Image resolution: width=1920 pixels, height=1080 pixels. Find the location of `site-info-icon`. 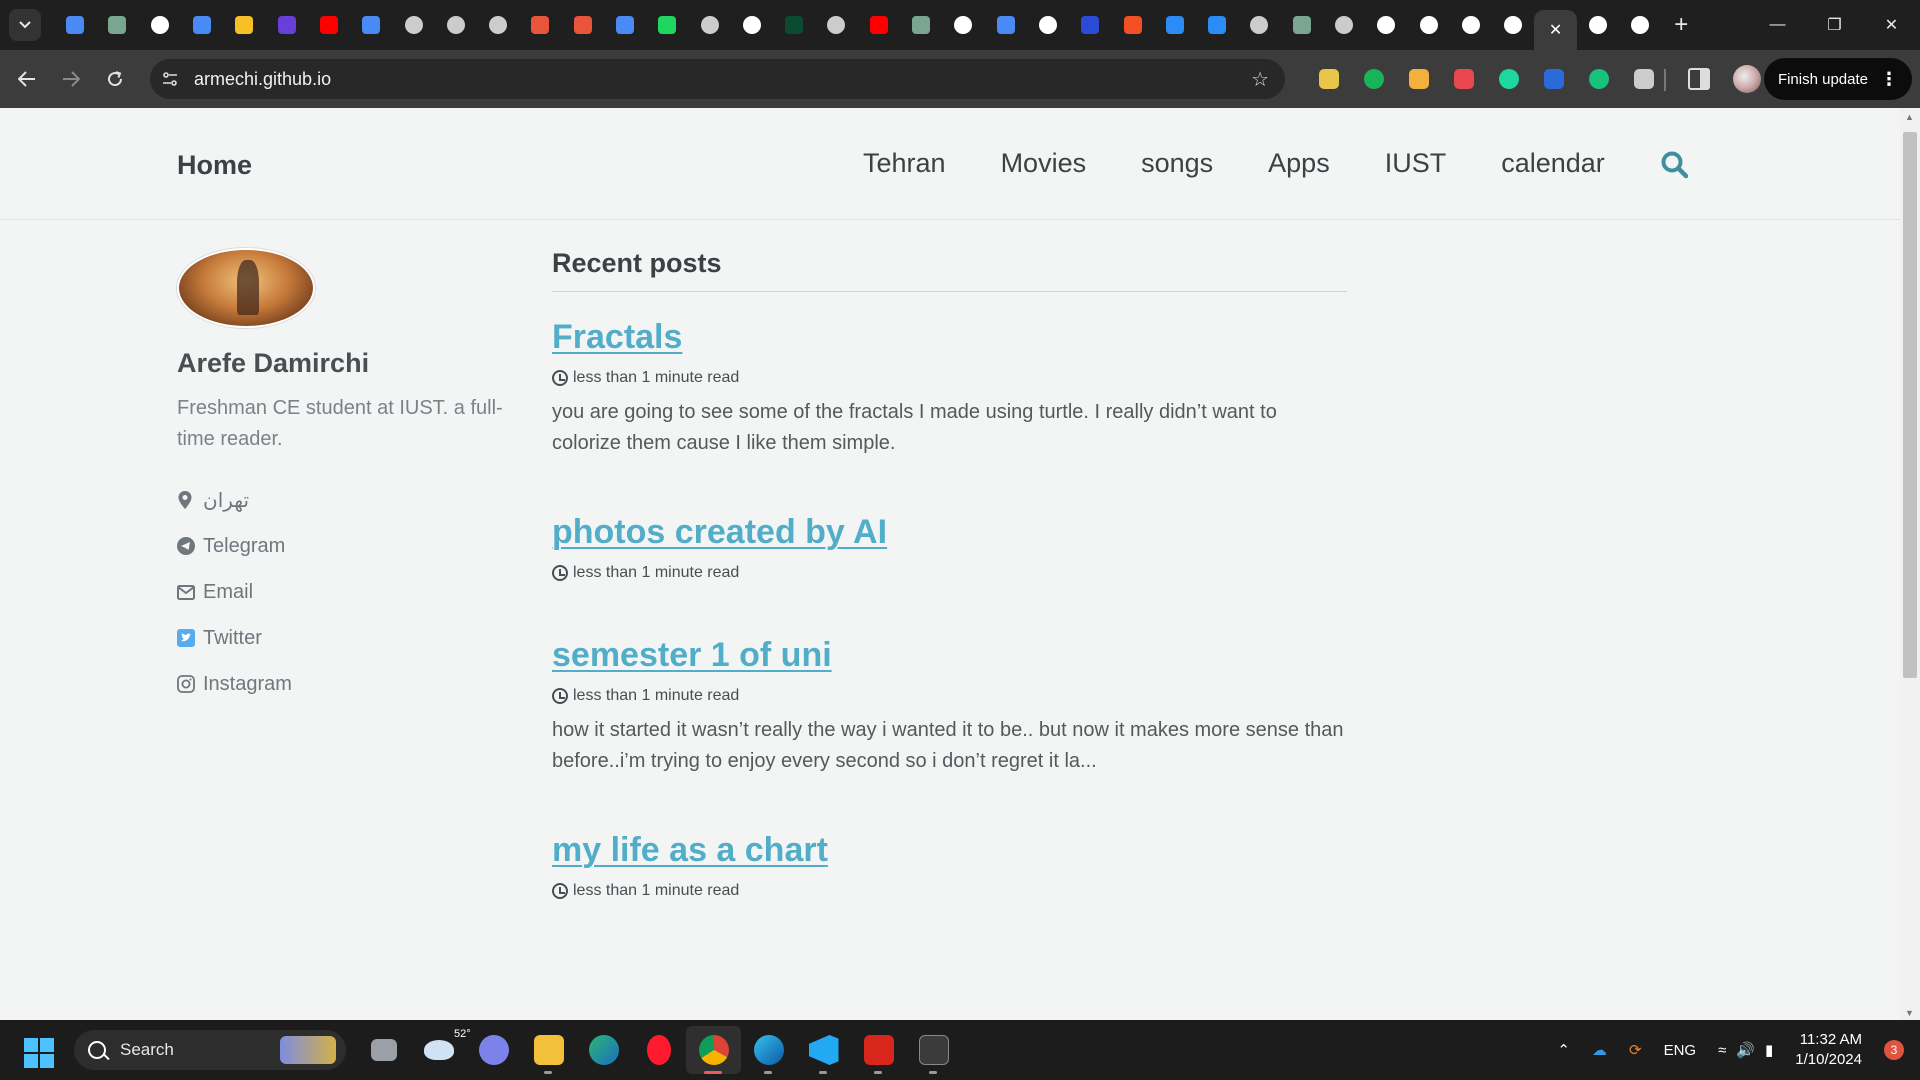

site-info-icon is located at coordinates (170, 79).